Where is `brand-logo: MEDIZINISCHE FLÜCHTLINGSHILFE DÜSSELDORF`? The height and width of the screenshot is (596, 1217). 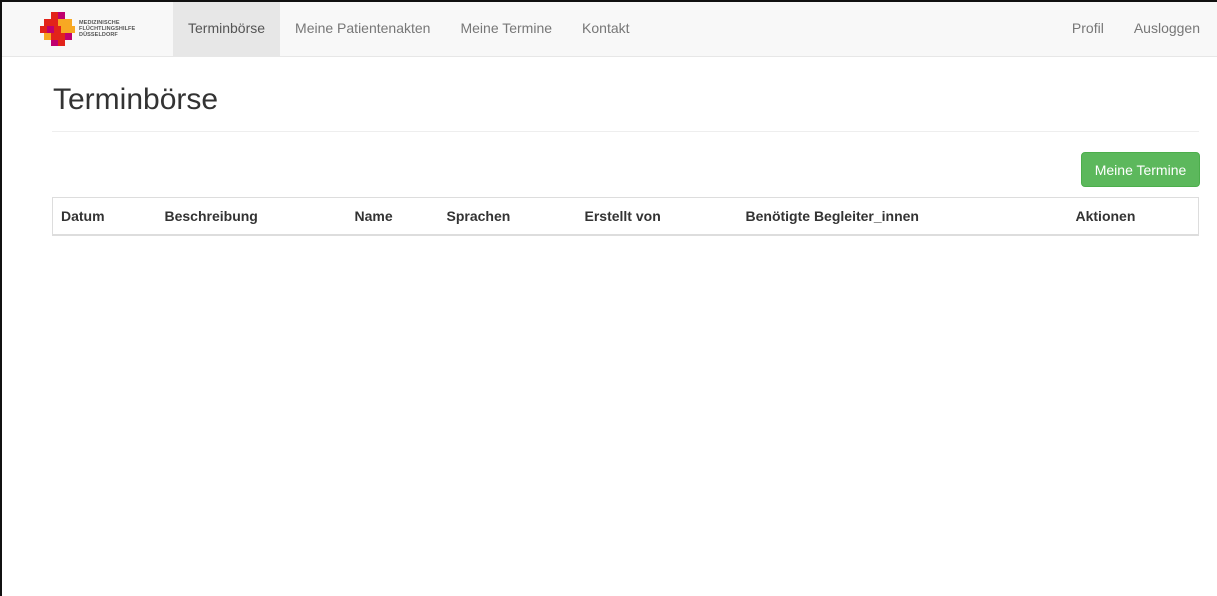 brand-logo: MEDIZINISCHE FLÜCHTLINGSHILFE DÜSSELDORF is located at coordinates (87, 29).